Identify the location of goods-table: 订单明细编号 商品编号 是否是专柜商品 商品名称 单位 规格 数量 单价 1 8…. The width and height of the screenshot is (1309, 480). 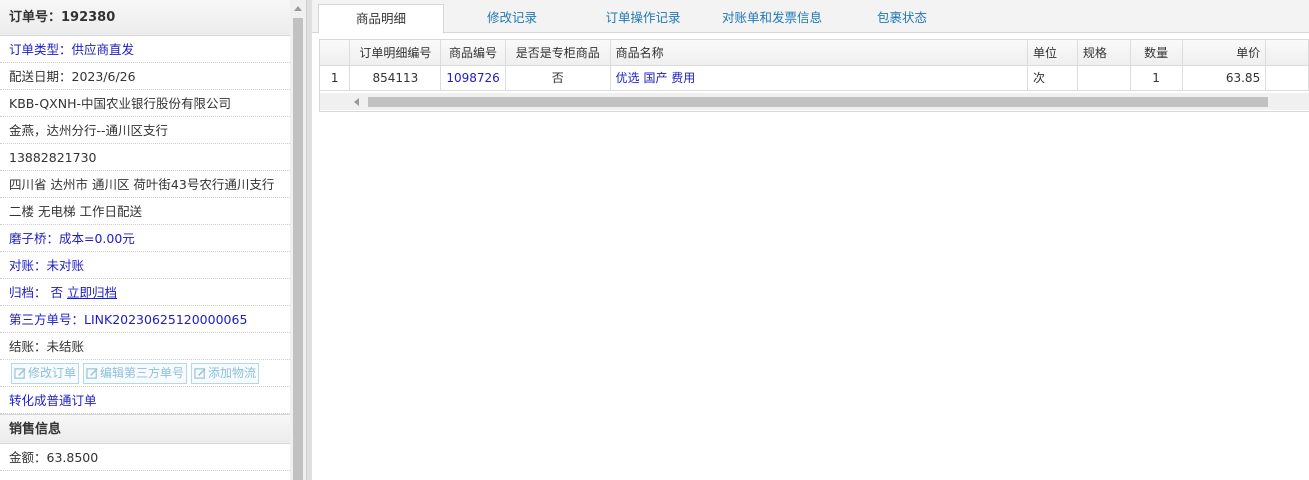
(814, 65).